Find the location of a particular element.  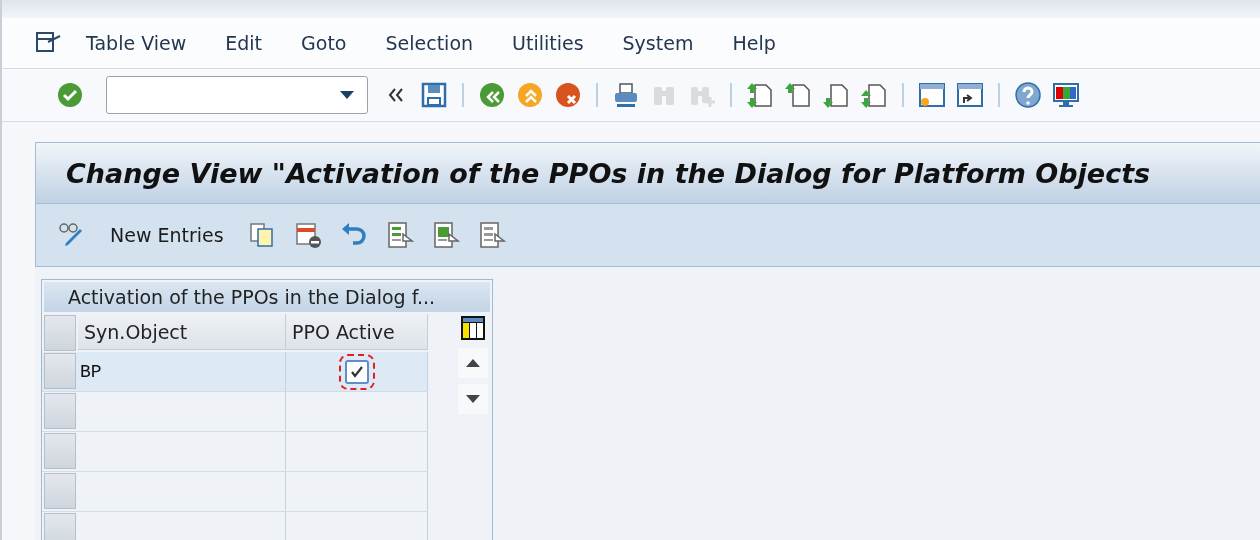

new-window-icon is located at coordinates (932, 95).